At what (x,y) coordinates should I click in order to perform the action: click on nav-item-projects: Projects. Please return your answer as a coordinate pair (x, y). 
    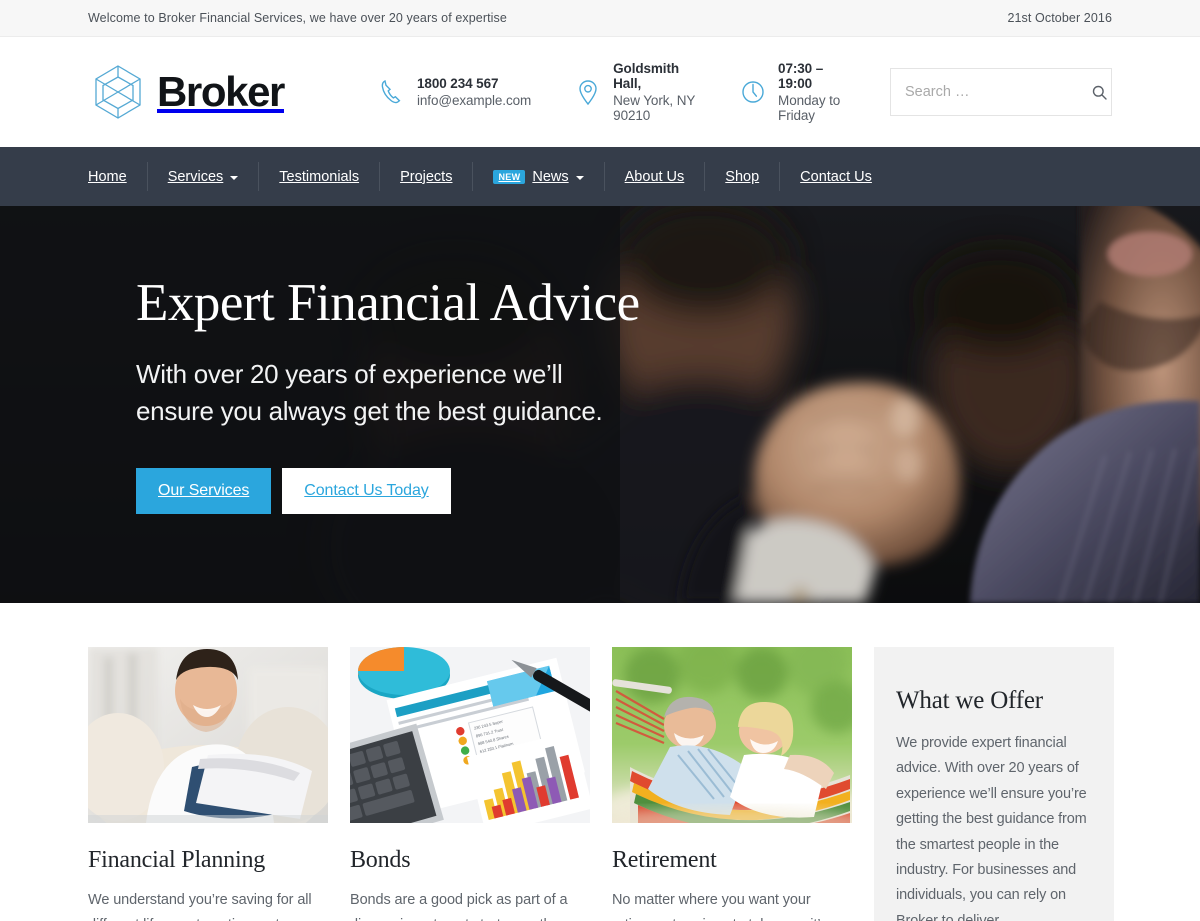
    Looking at the image, I should click on (427, 176).